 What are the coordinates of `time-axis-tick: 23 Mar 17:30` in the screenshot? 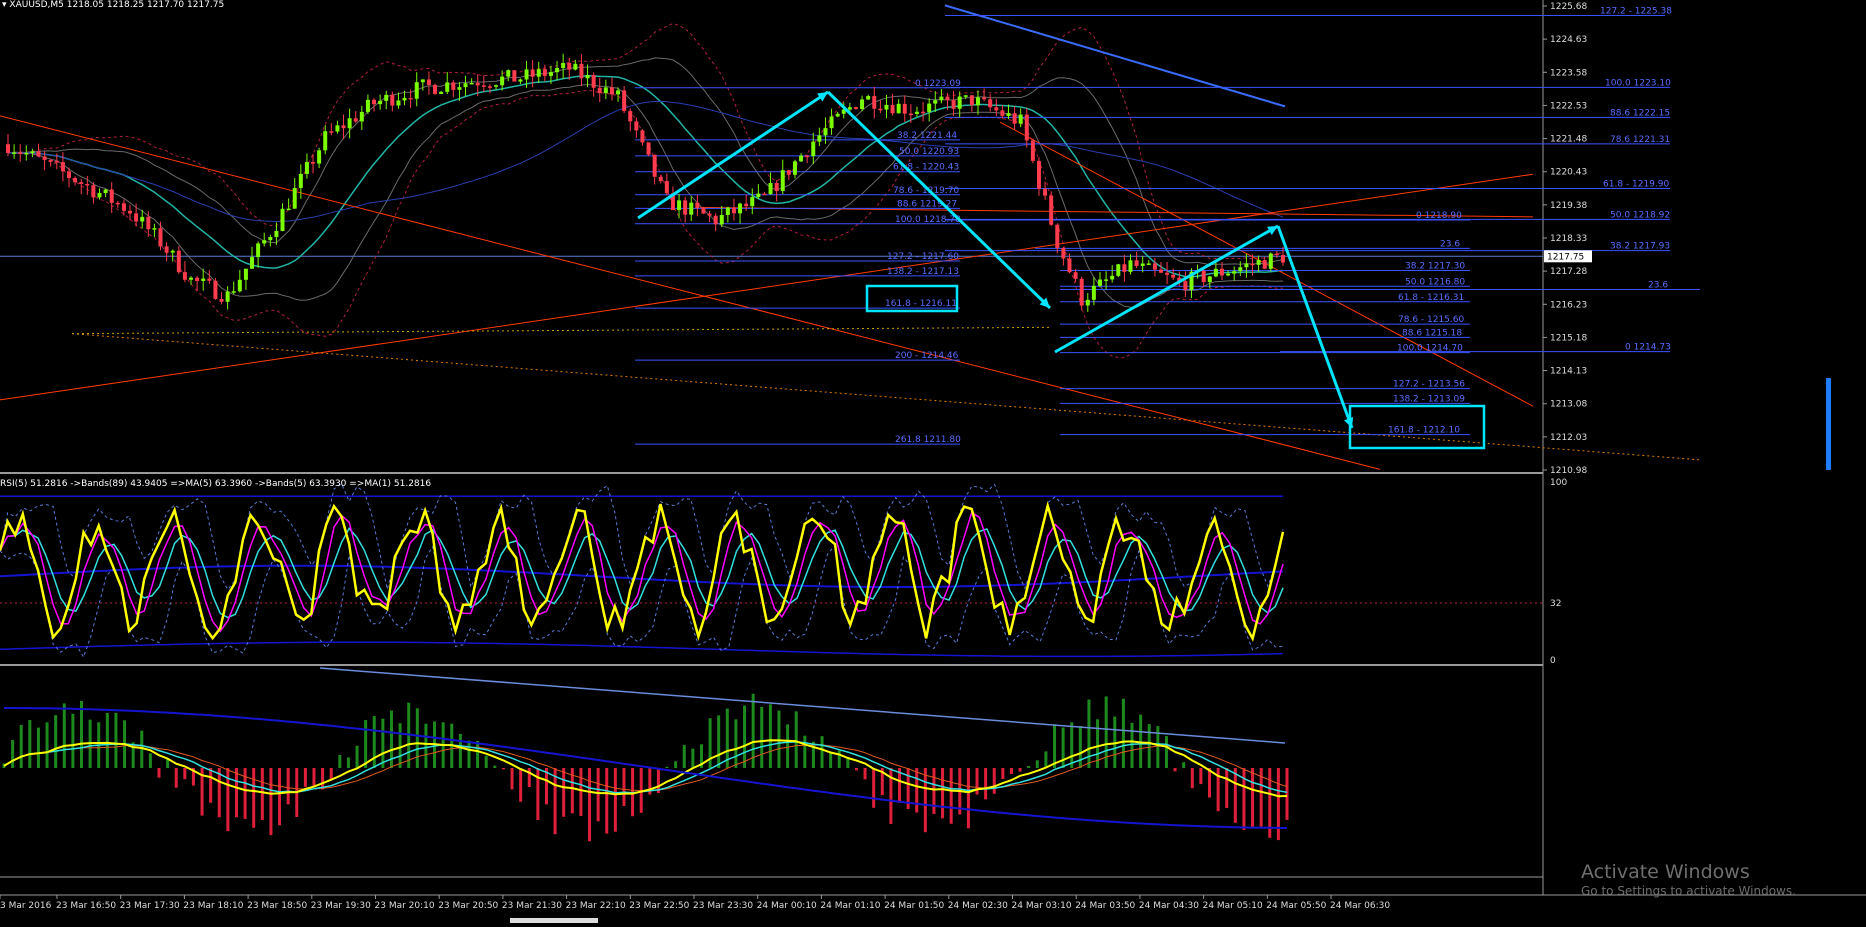 It's located at (150, 903).